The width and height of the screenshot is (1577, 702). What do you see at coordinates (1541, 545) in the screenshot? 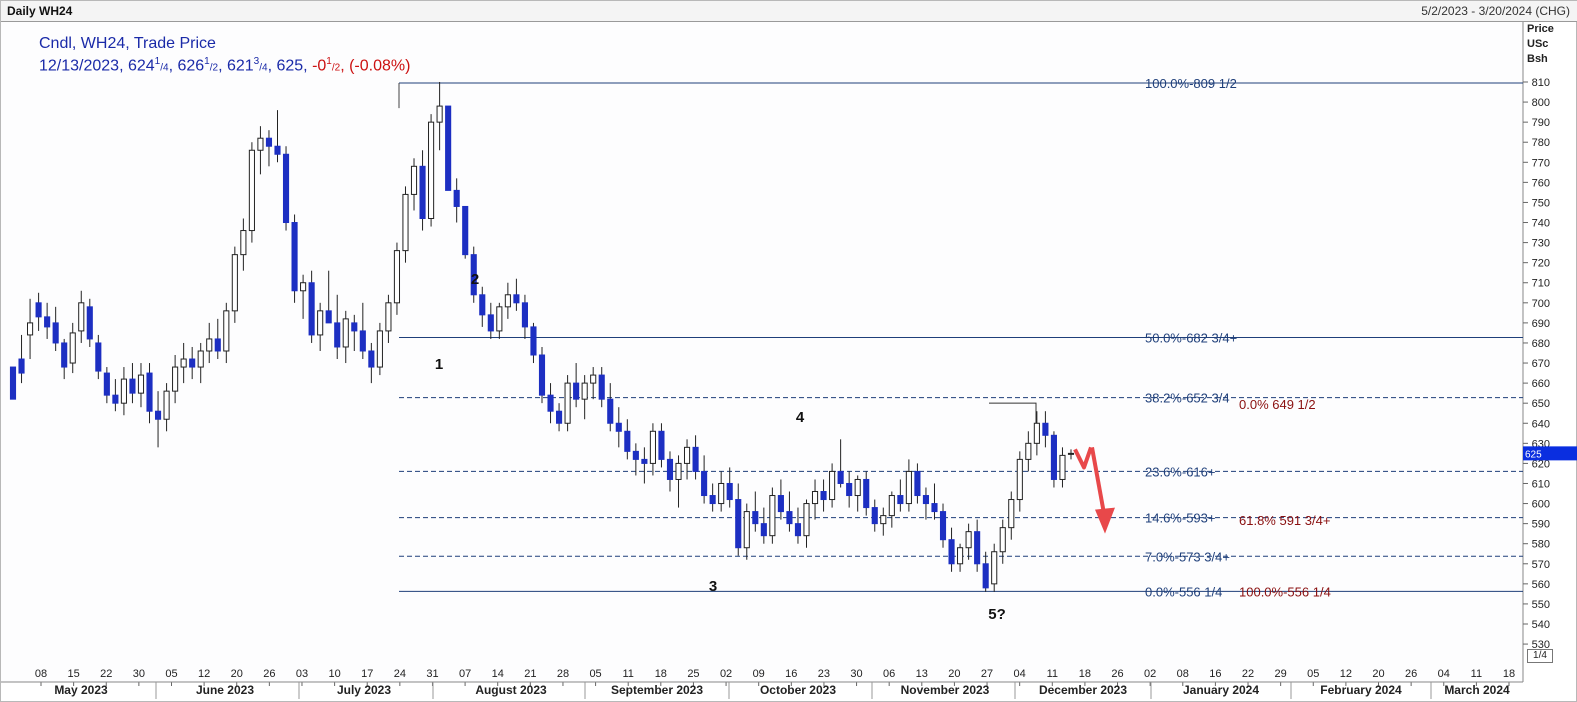
I see `y-tick-label: 580` at bounding box center [1541, 545].